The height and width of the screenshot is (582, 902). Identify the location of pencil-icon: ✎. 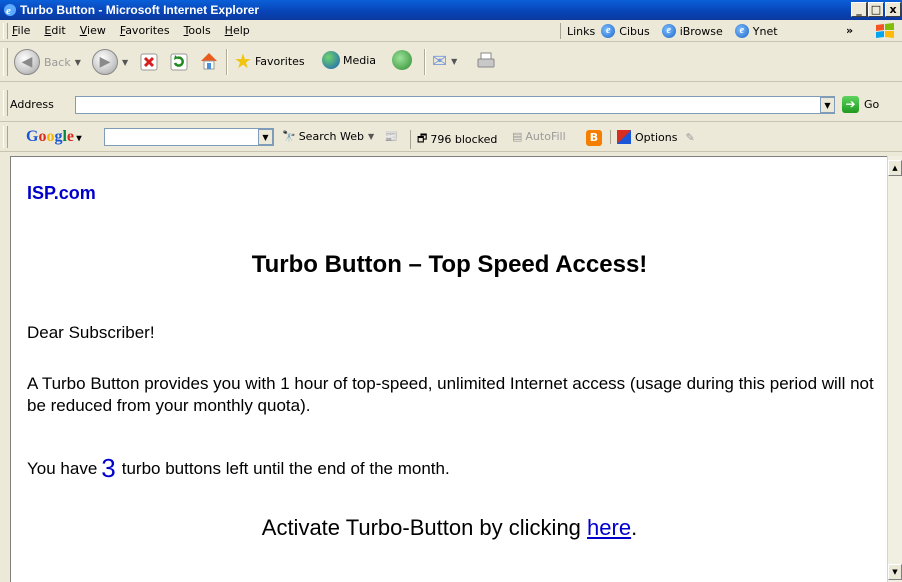
(690, 137).